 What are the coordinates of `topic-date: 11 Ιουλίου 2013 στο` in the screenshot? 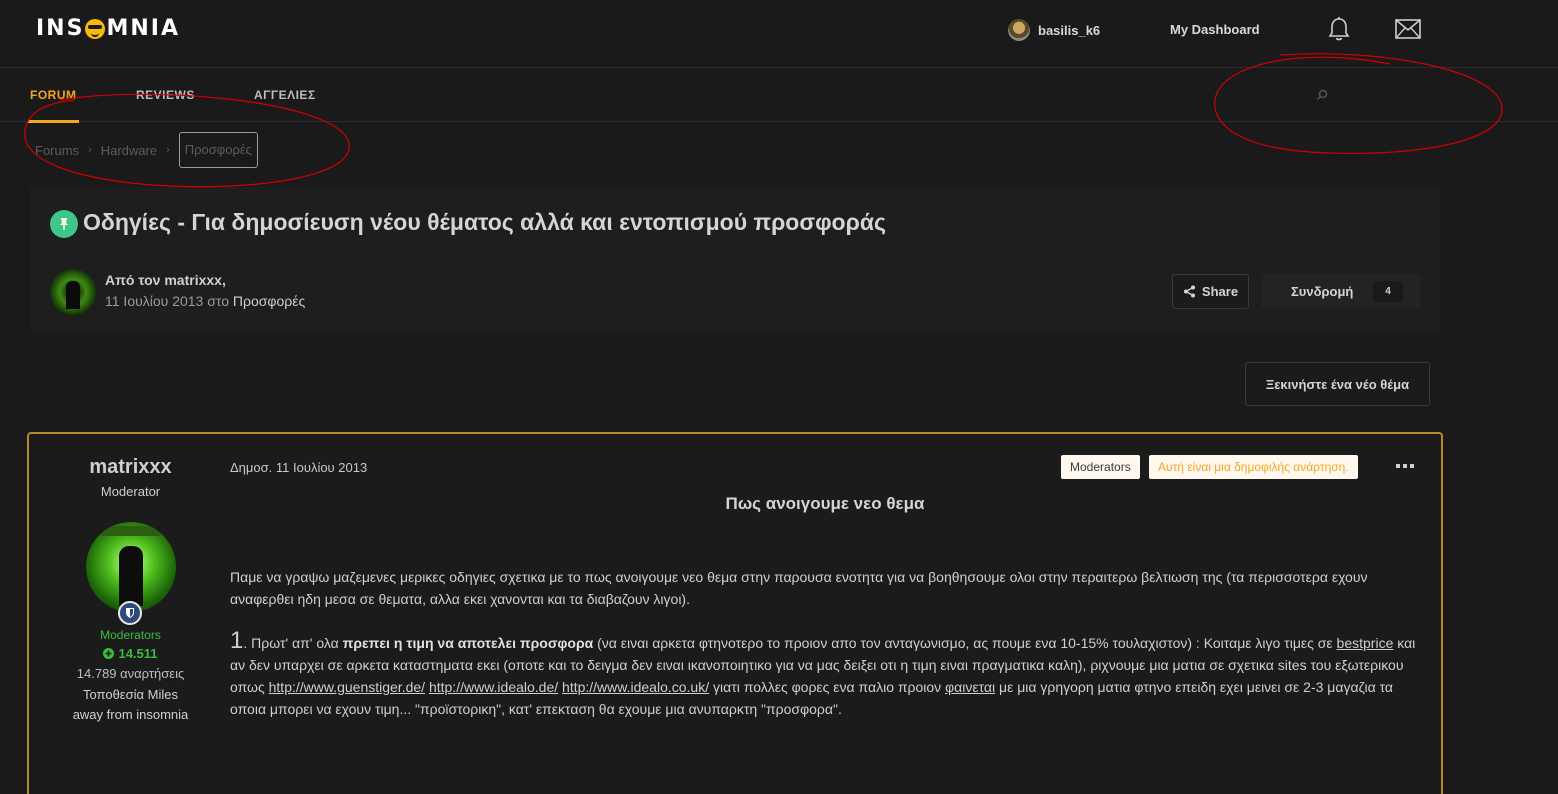 It's located at (169, 301).